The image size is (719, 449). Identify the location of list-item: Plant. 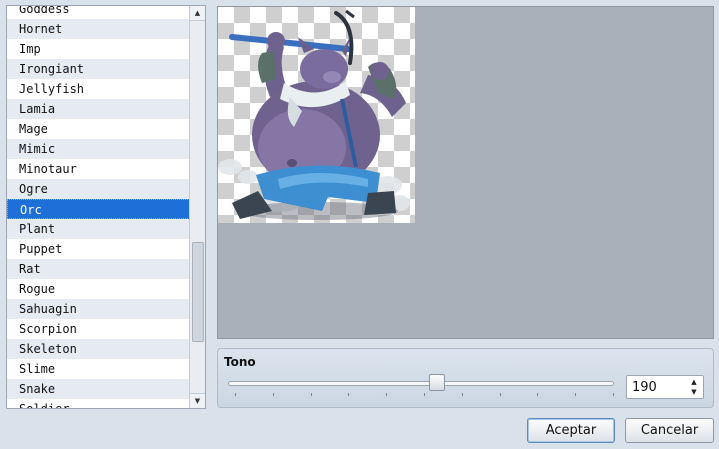
(98, 229).